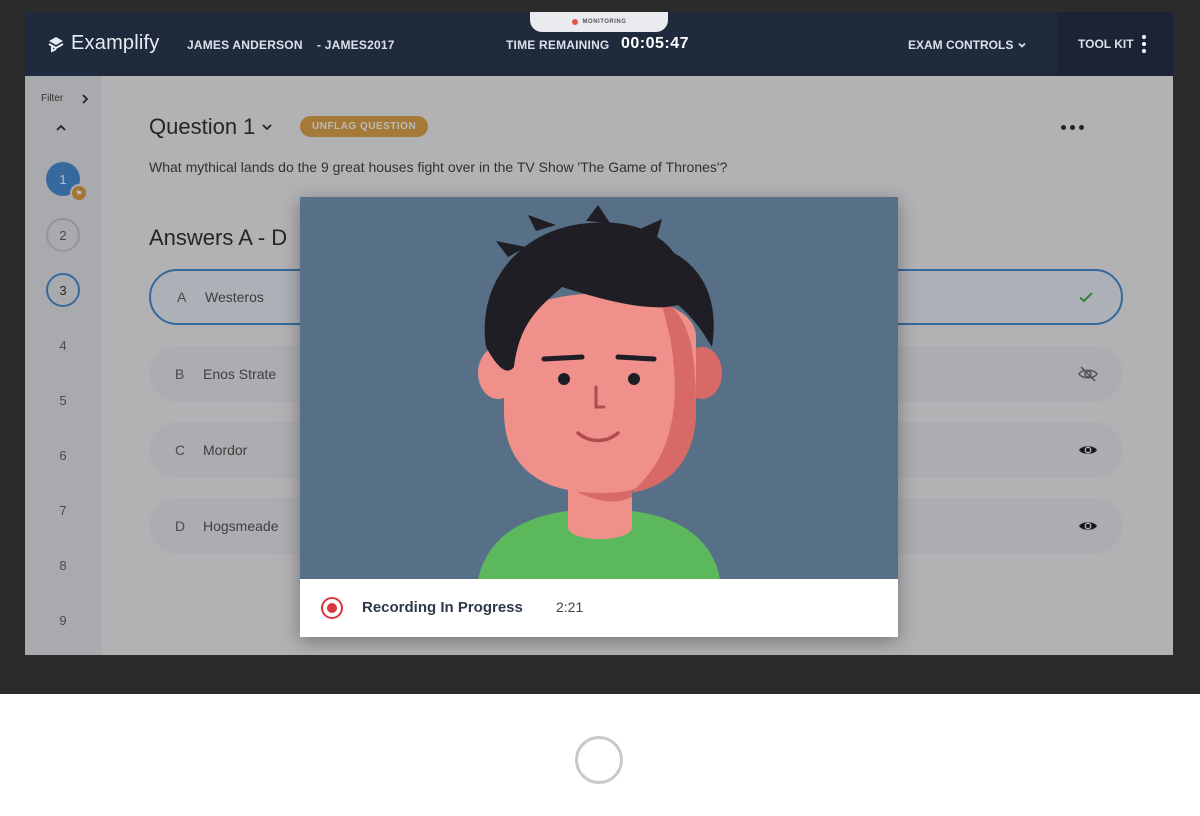  What do you see at coordinates (570, 607) in the screenshot?
I see `recording-timer: 2:21` at bounding box center [570, 607].